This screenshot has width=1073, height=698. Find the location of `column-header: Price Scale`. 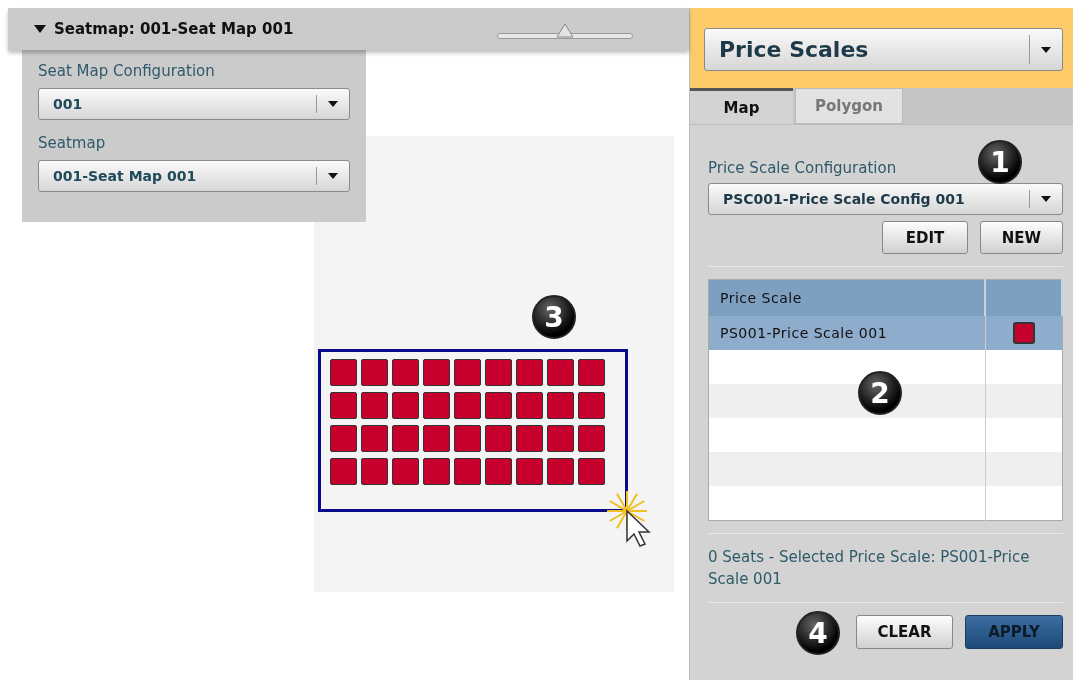

column-header: Price Scale is located at coordinates (846, 297).